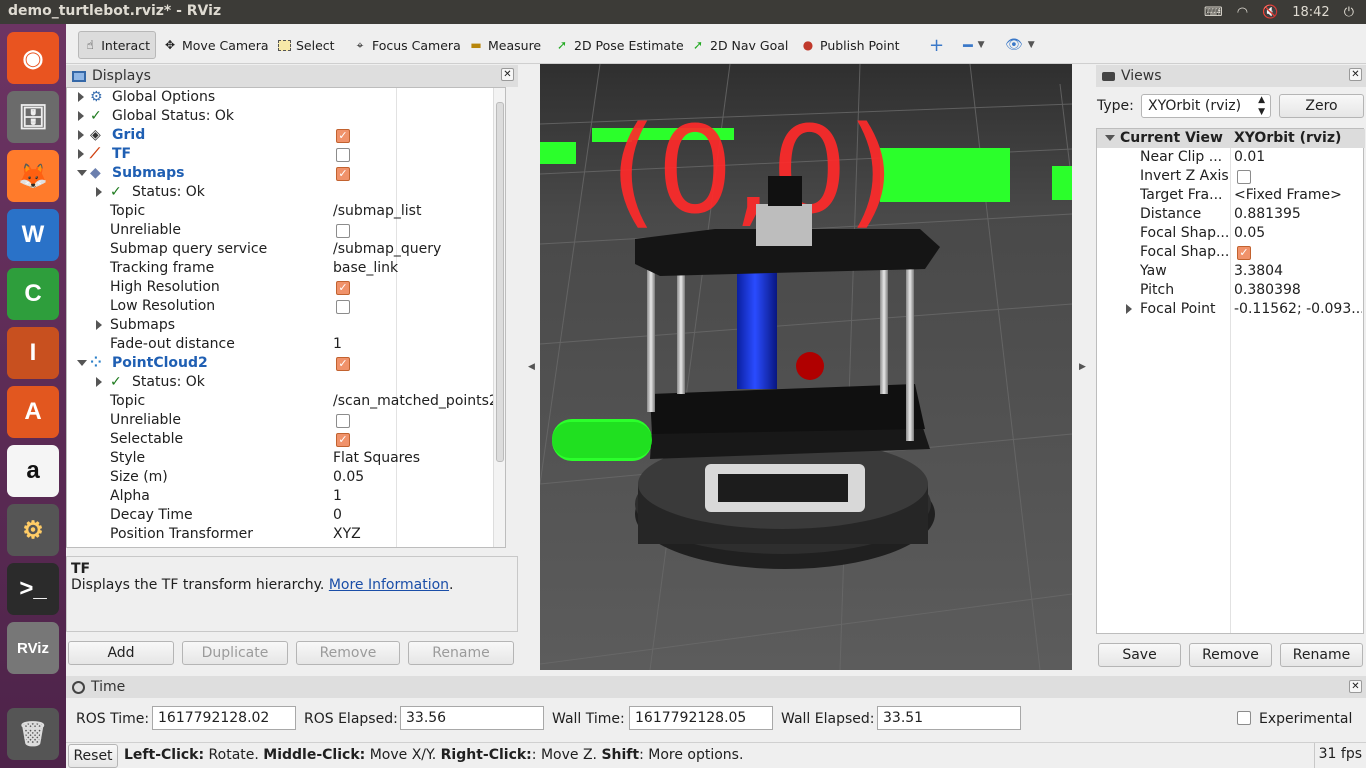  I want to click on ros-time-field: 1617792128.02, so click(224, 718).